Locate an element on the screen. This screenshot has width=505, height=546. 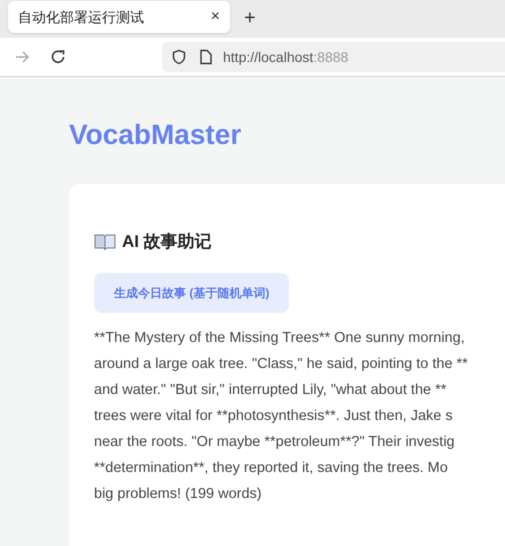
new-tab-button: + is located at coordinates (250, 18).